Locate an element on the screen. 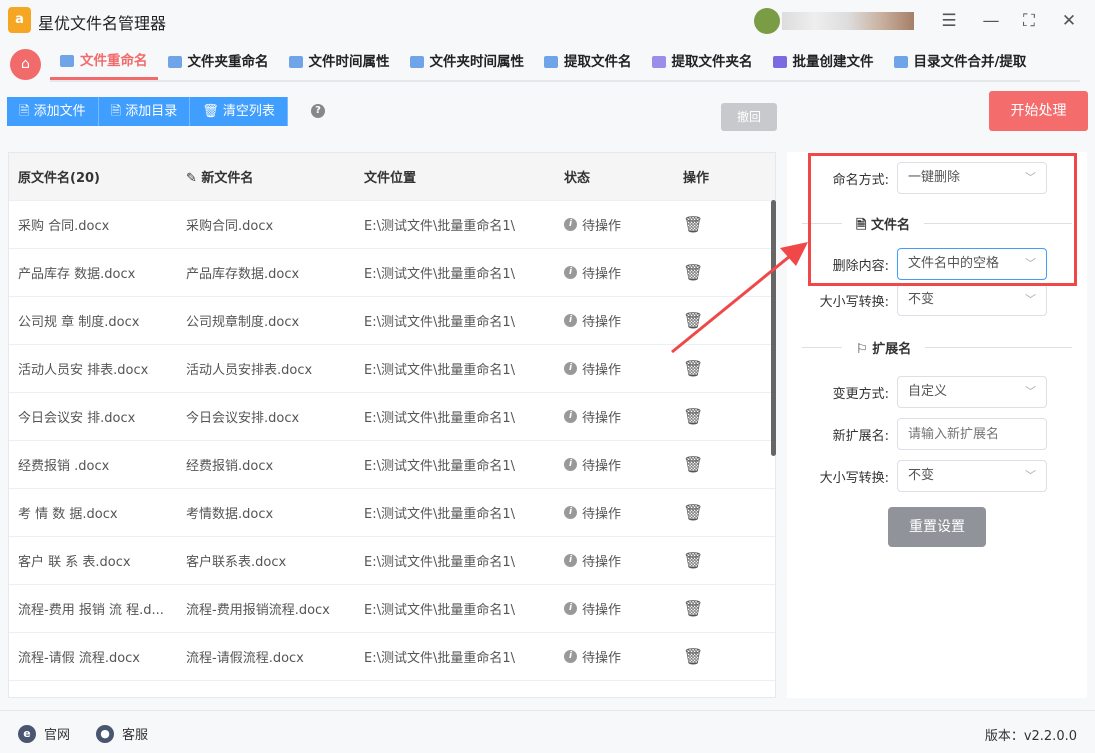 This screenshot has height=753, width=1095. website-label: 官网 is located at coordinates (57, 735).